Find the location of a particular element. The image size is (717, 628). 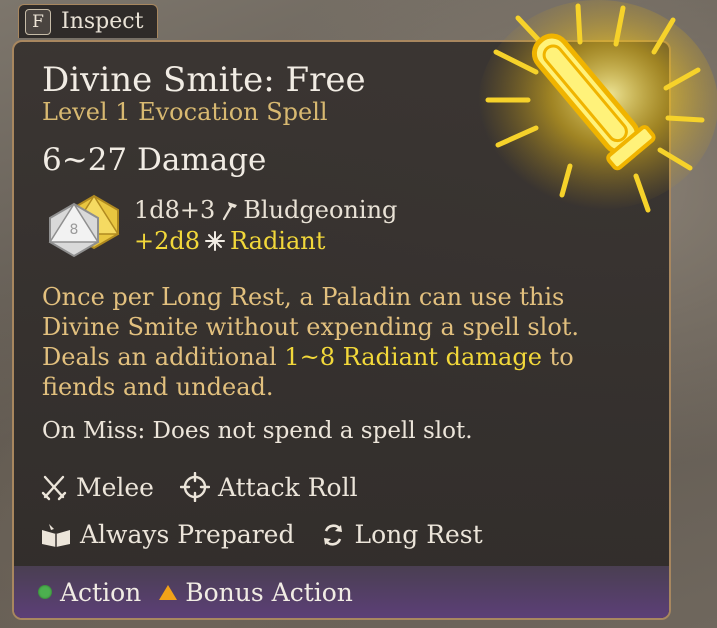

radiant-star-icon is located at coordinates (215, 241).